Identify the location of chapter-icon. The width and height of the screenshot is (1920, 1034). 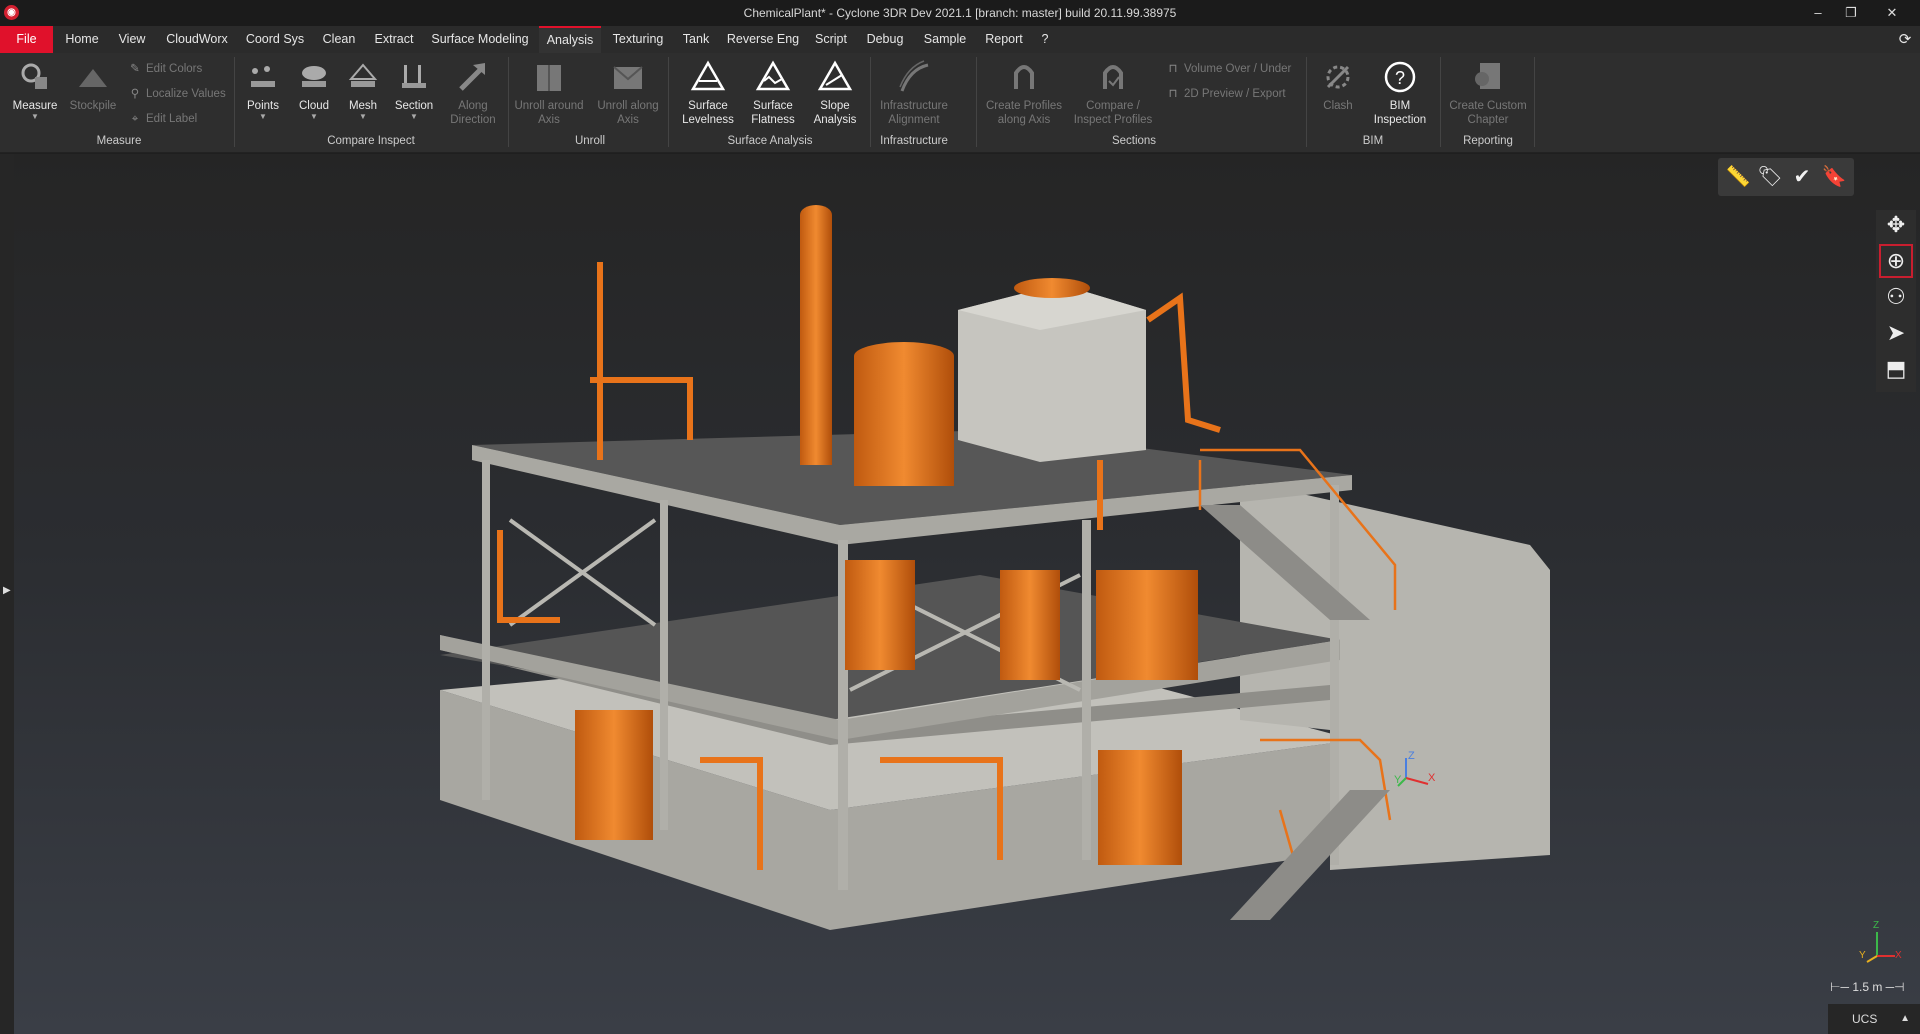
(1487, 76).